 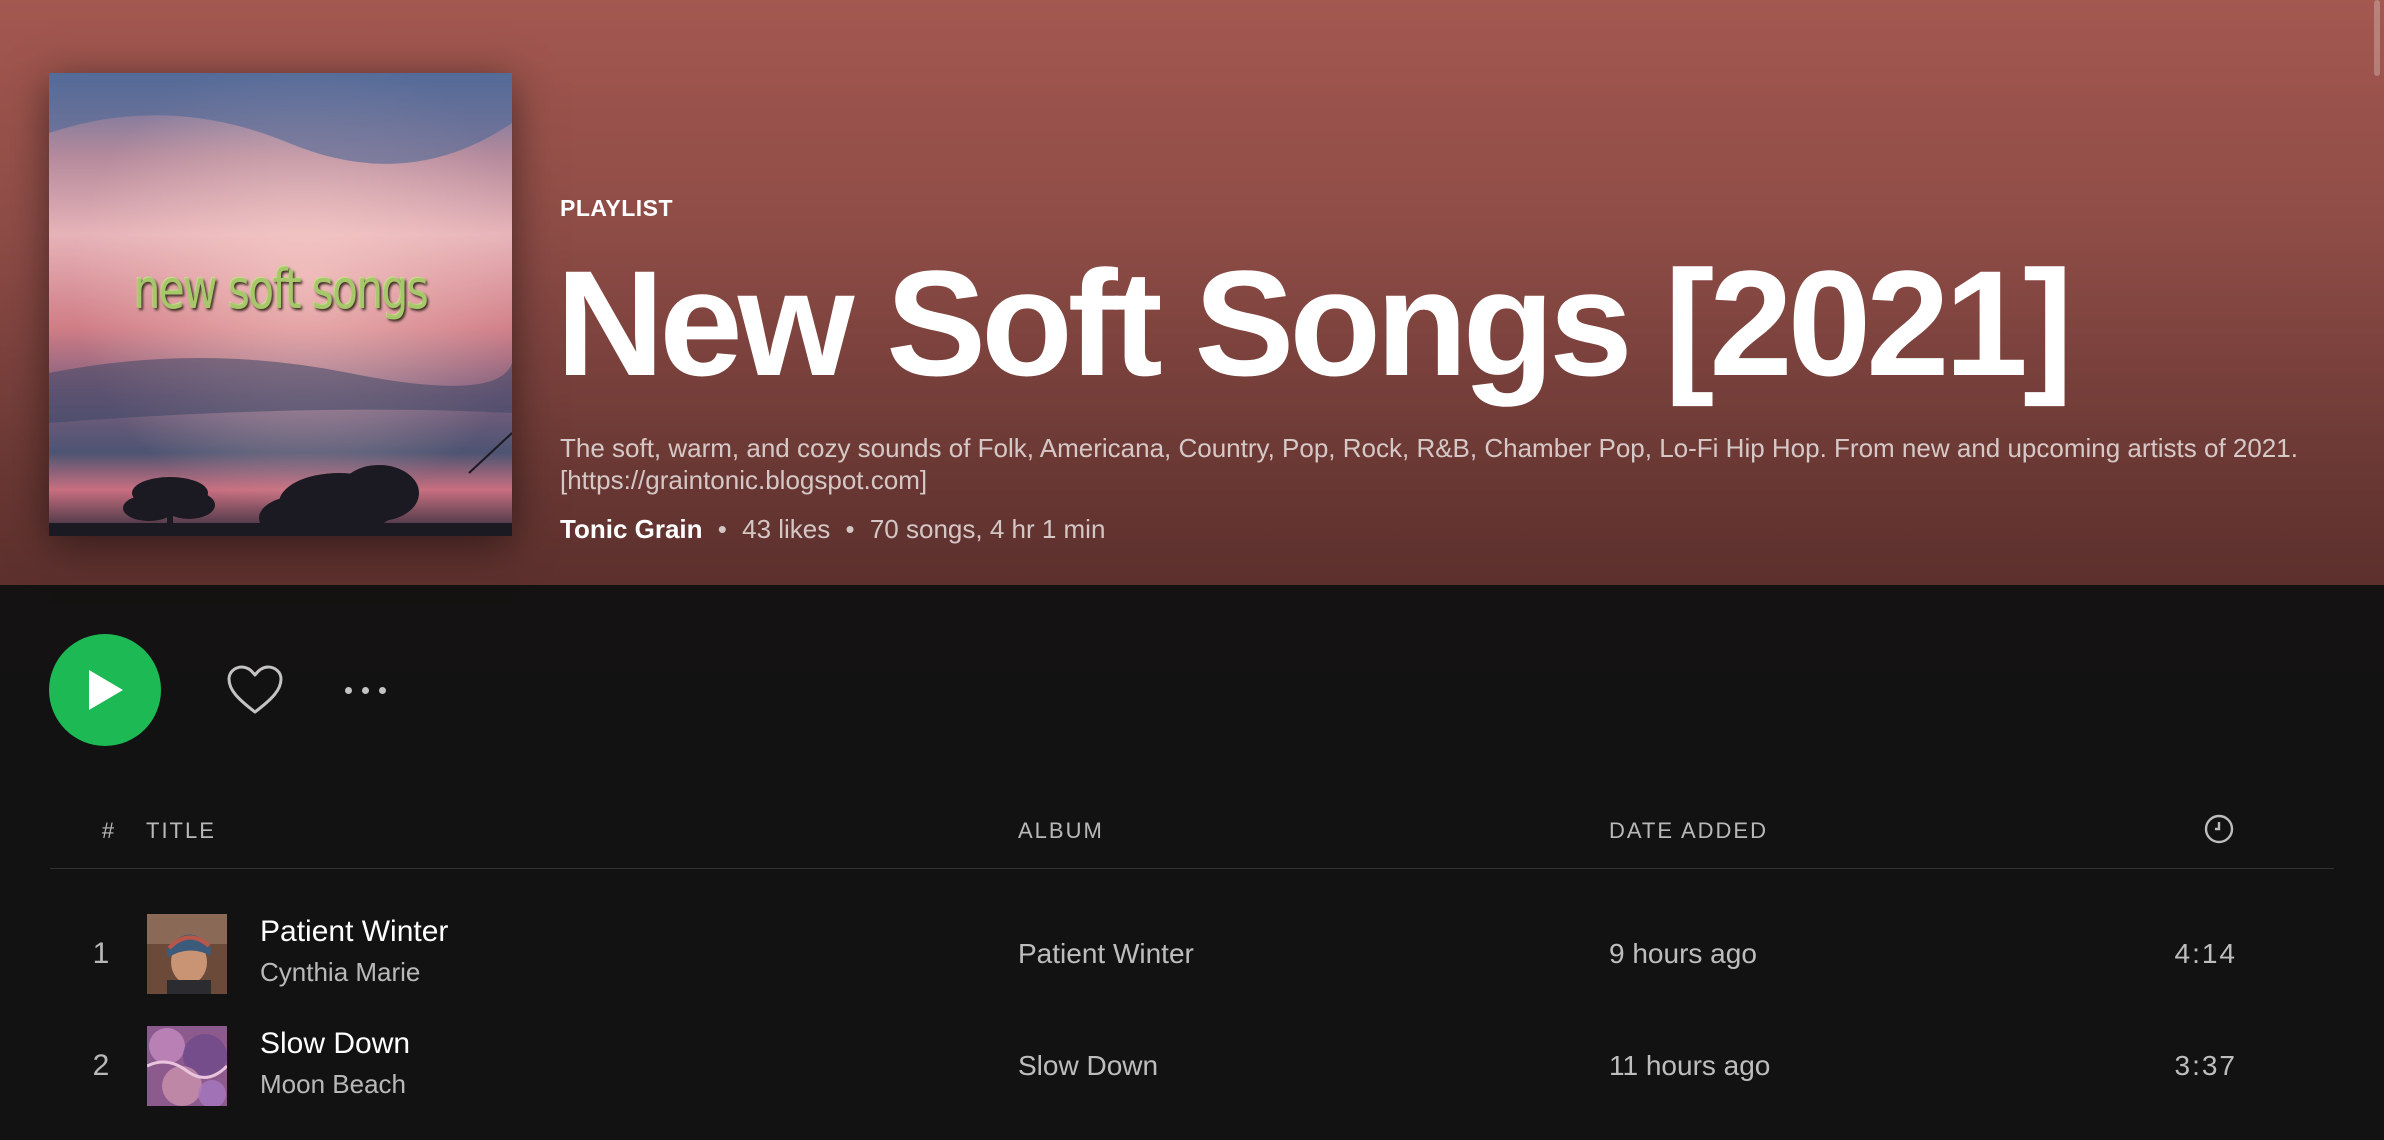 What do you see at coordinates (335, 1044) in the screenshot?
I see `track-title: Slow Down` at bounding box center [335, 1044].